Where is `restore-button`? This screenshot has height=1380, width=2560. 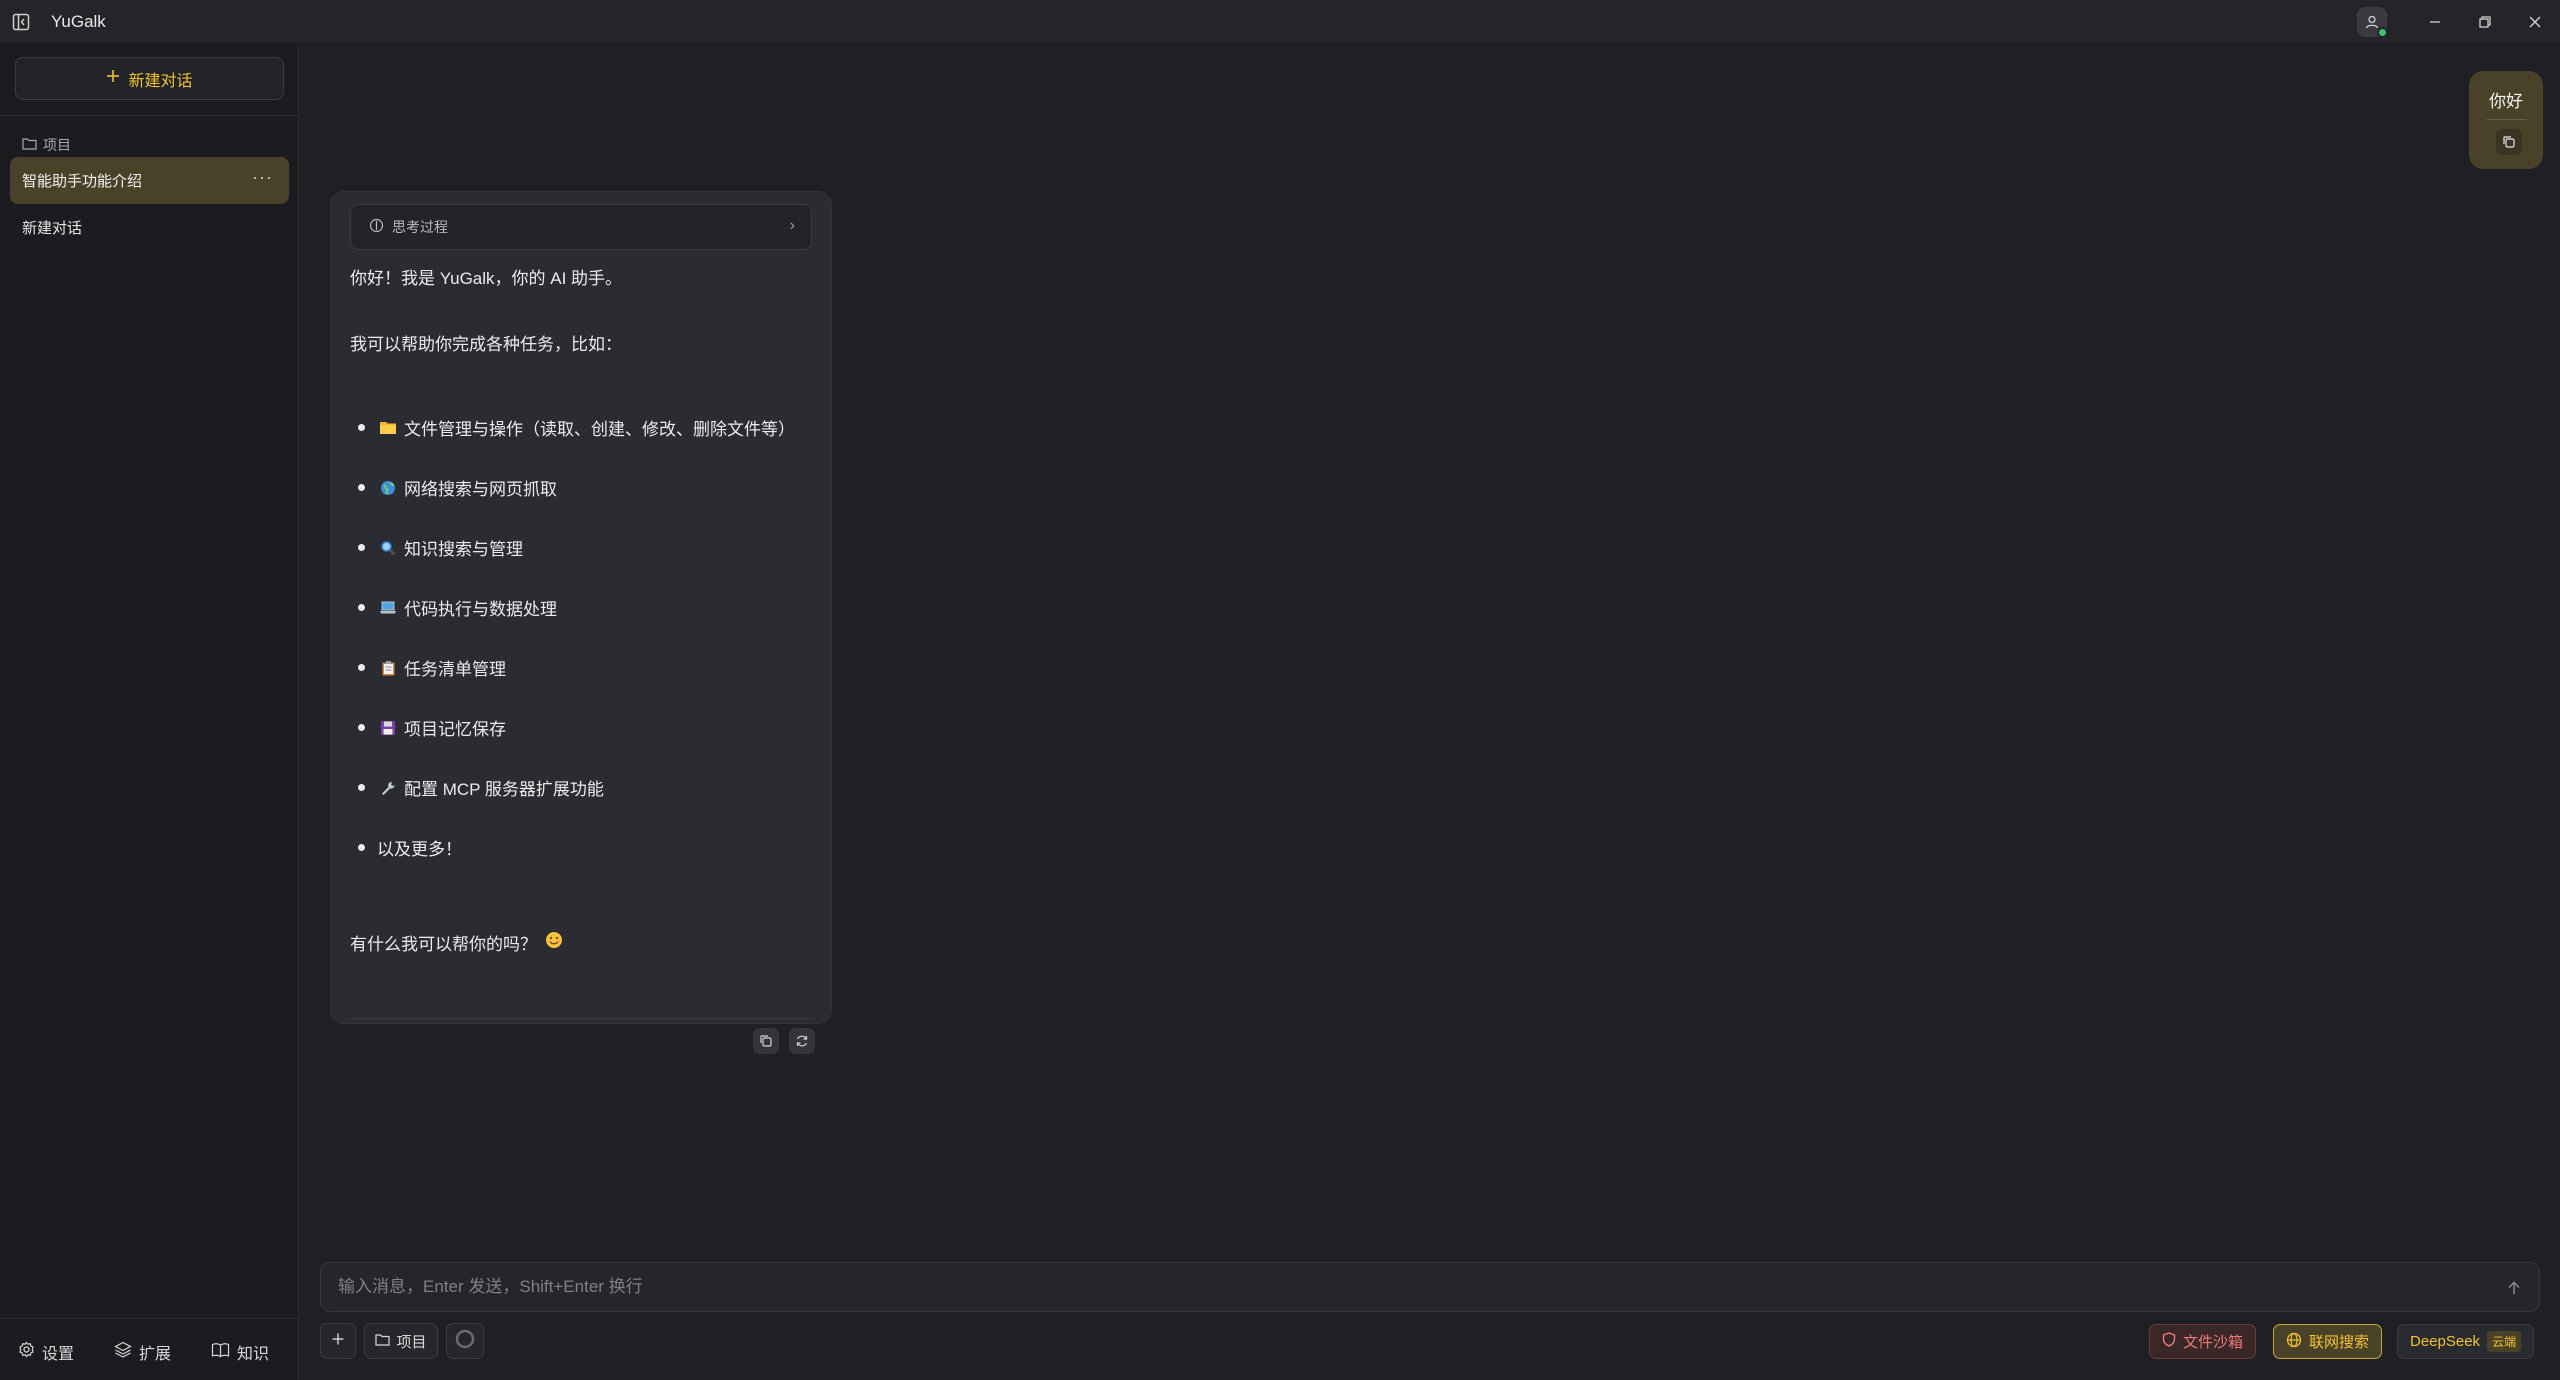
restore-button is located at coordinates (2485, 22).